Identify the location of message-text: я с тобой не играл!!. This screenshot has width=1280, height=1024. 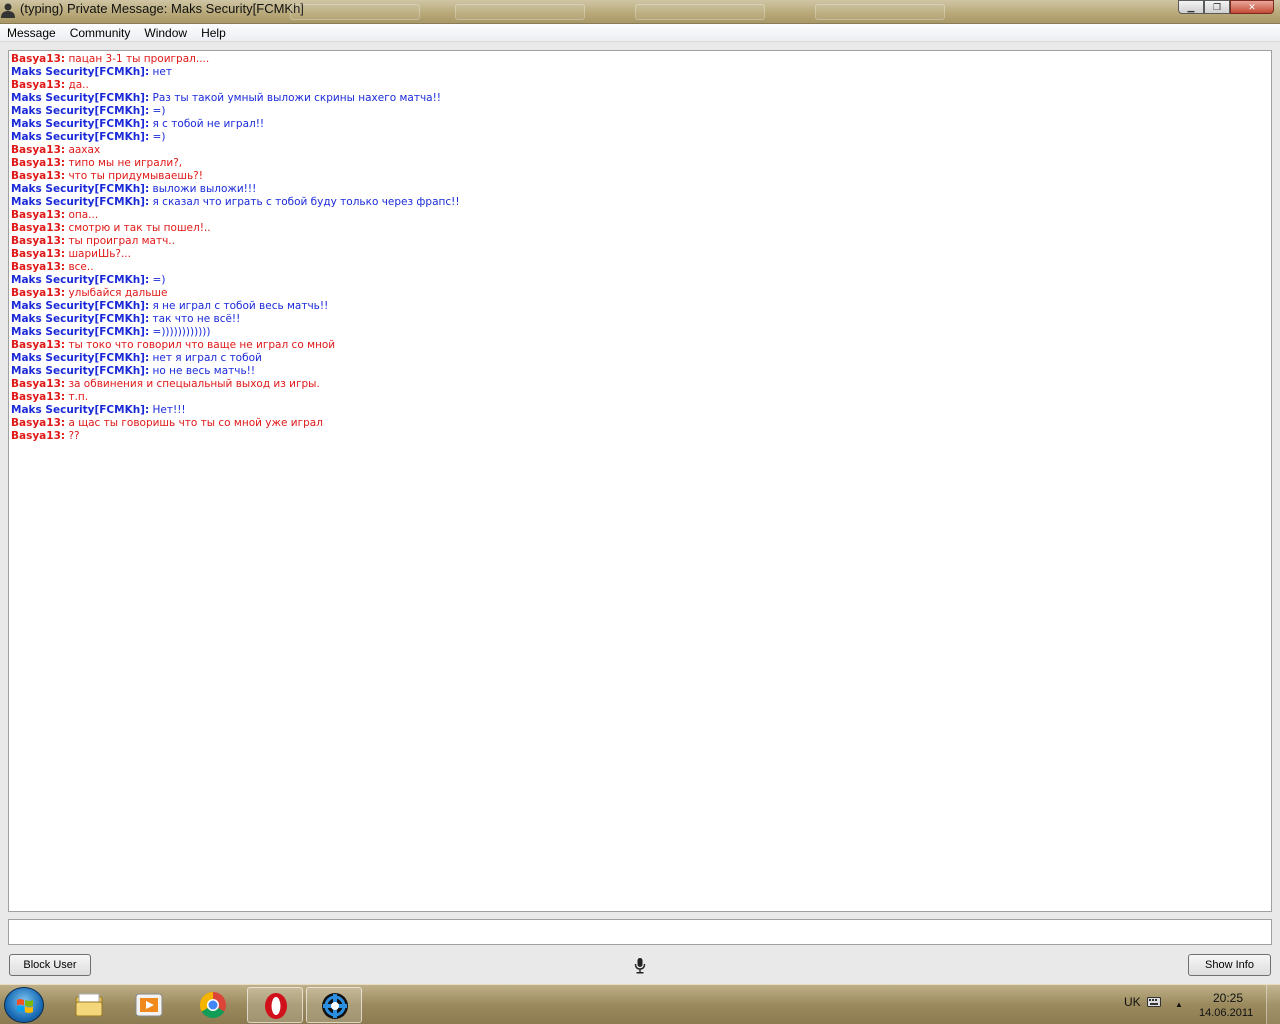
(208, 124).